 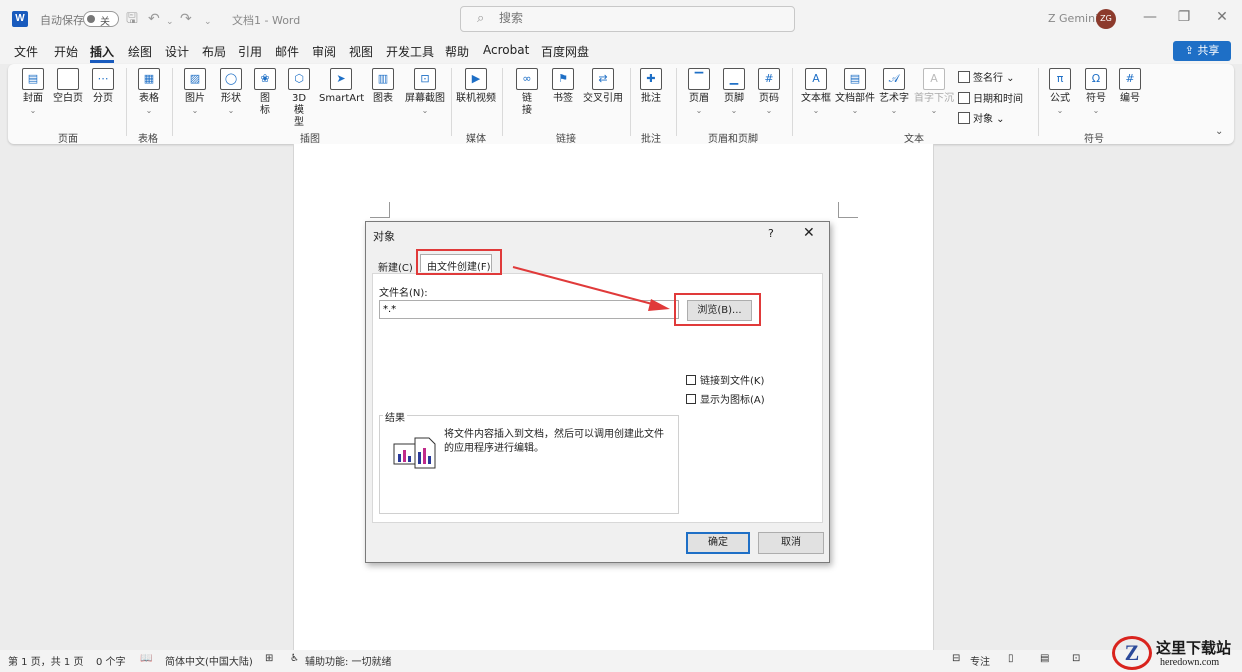 I want to click on footer-button: ▁ 页脚 ⌄, so click(x=734, y=92).